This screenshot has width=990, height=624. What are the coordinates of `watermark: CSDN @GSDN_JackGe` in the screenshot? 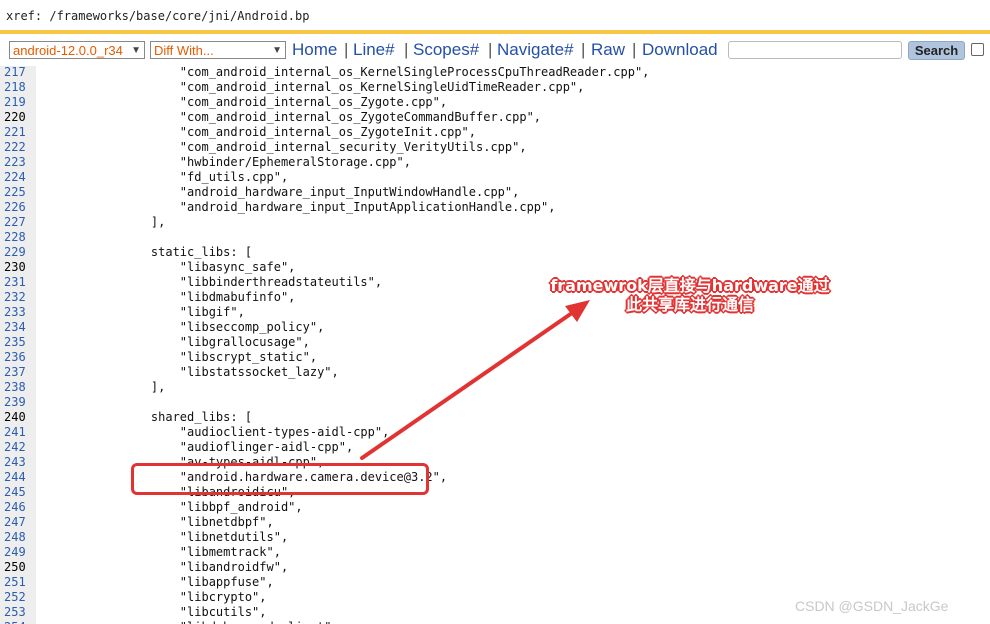 It's located at (872, 606).